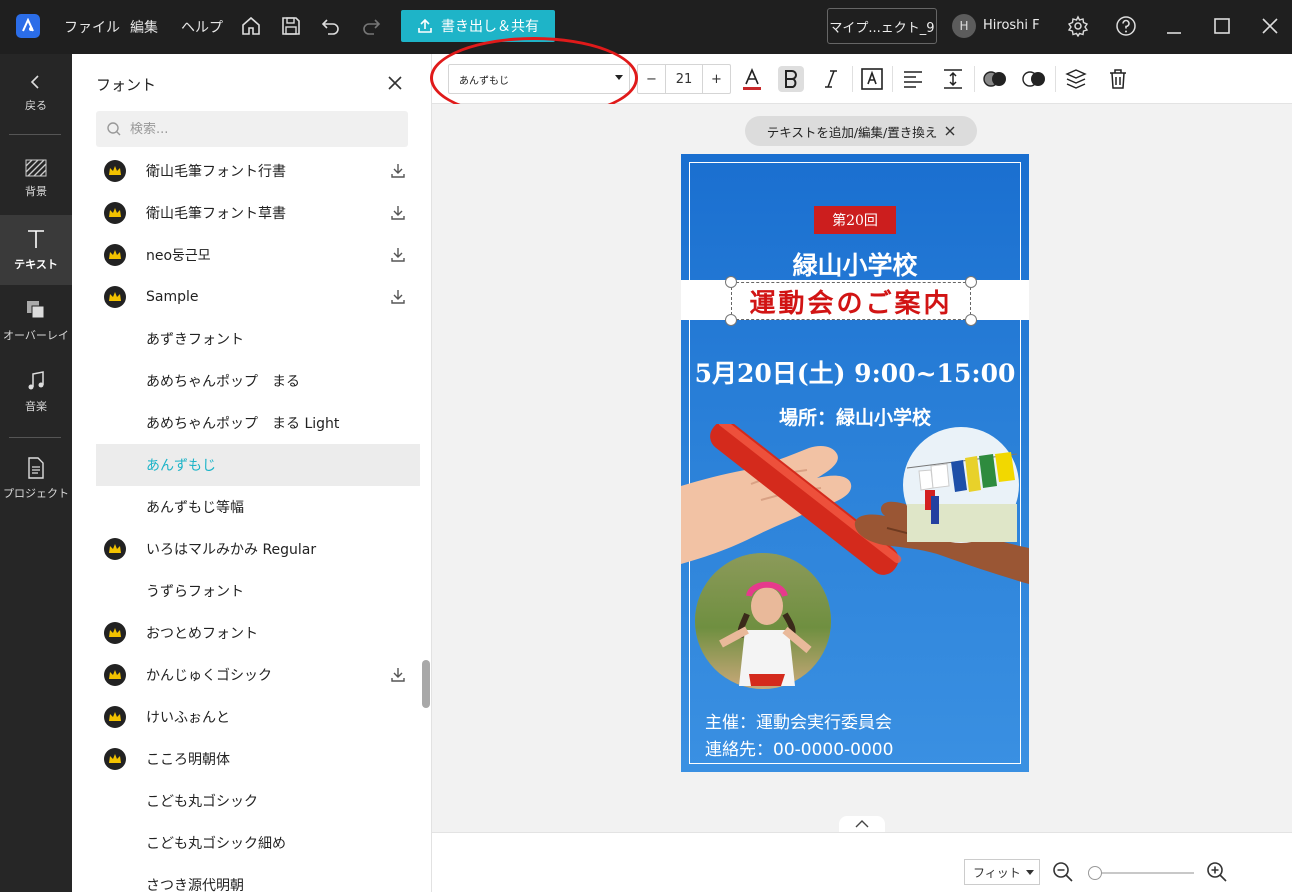  What do you see at coordinates (258, 465) in the screenshot?
I see `font-list-item: あんずもじ` at bounding box center [258, 465].